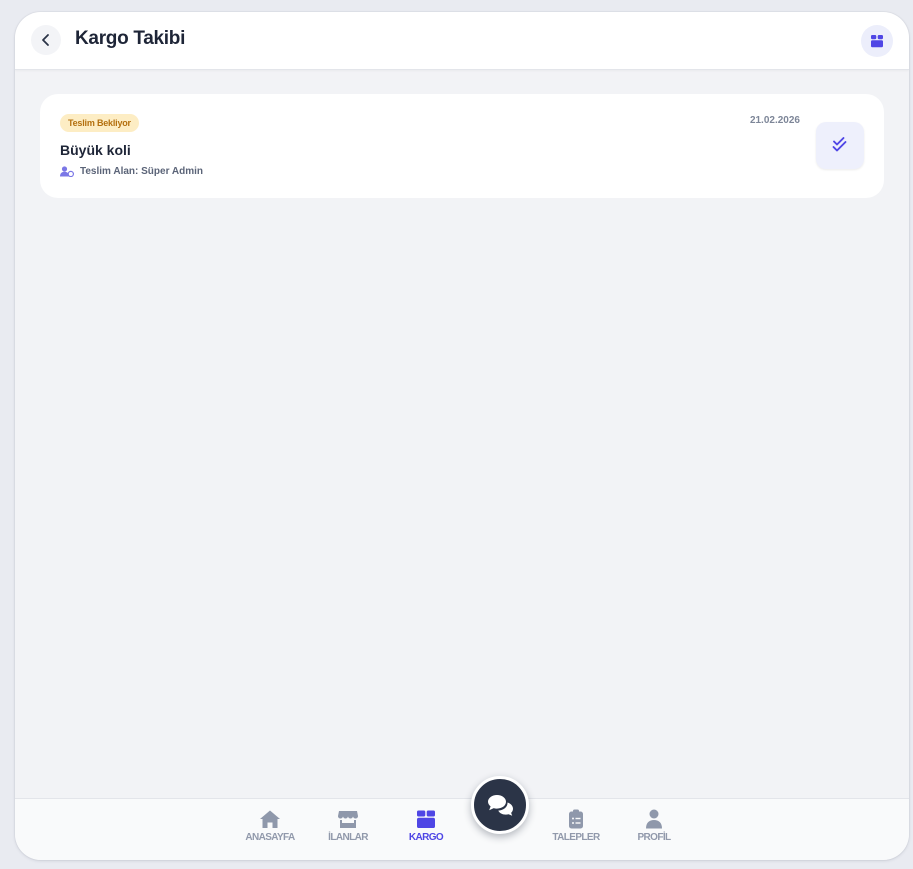 The width and height of the screenshot is (913, 869). I want to click on chat-button, so click(500, 805).